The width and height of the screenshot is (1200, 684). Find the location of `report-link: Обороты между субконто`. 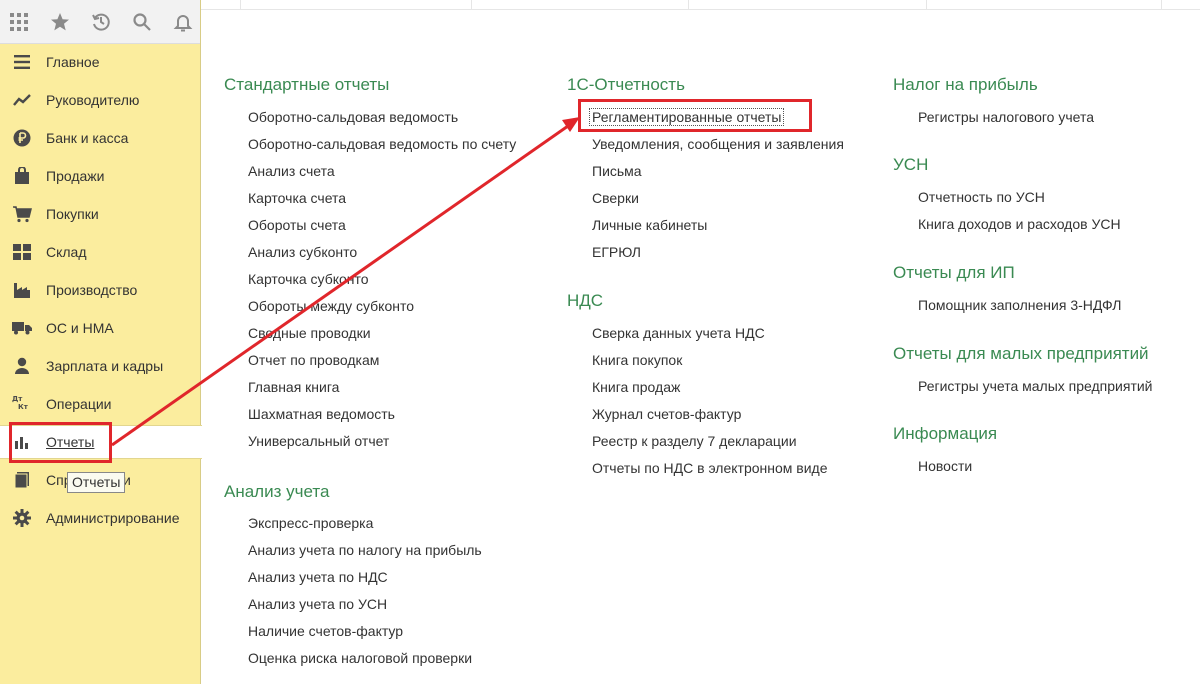

report-link: Обороты между субконто is located at coordinates (331, 306).